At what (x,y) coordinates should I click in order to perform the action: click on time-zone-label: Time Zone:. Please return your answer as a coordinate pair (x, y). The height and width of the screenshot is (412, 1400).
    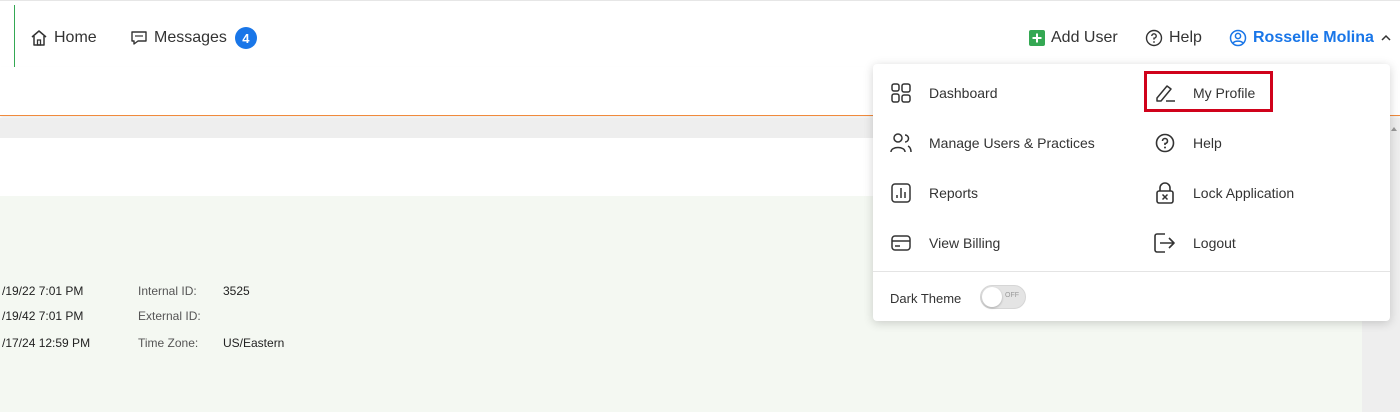
    Looking at the image, I should click on (168, 343).